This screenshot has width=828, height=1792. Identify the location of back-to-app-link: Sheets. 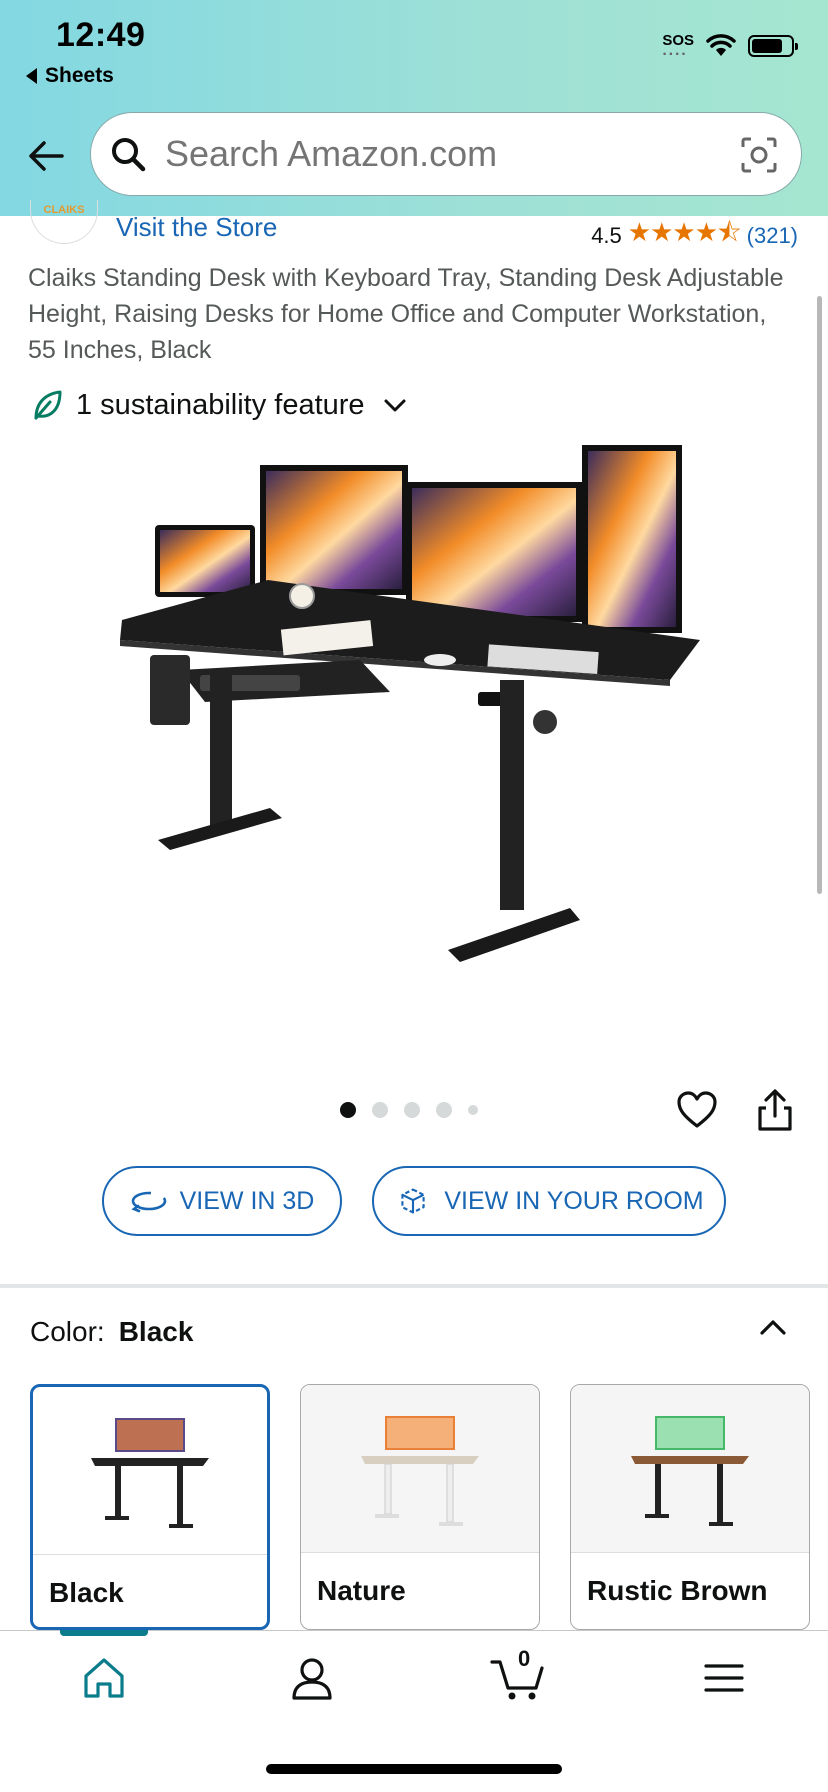
(70, 76).